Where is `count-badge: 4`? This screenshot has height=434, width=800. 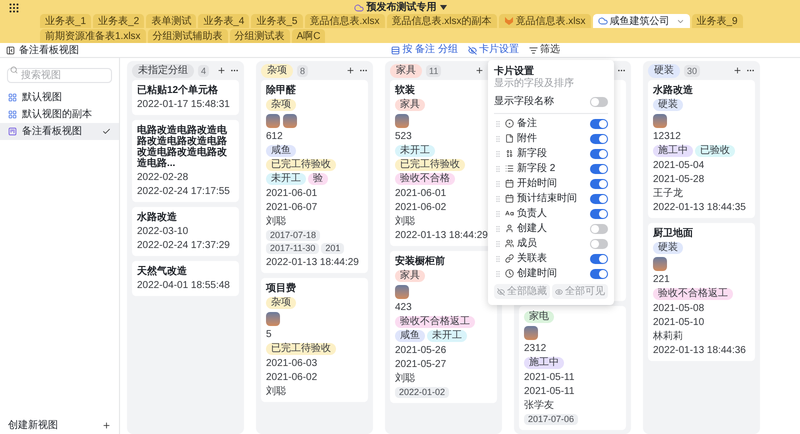 count-badge: 4 is located at coordinates (204, 70).